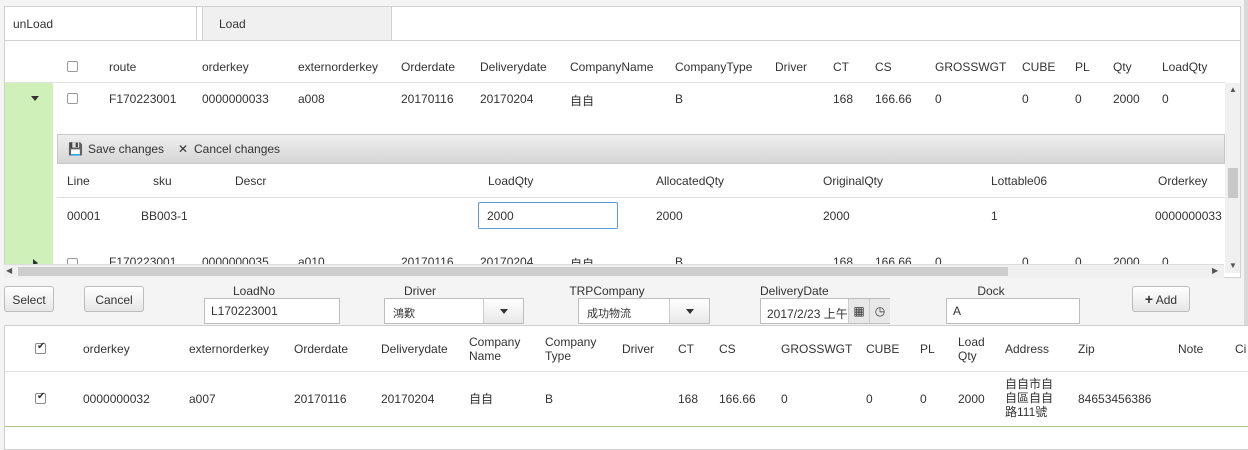  I want to click on save-icon: 💾, so click(75, 149).